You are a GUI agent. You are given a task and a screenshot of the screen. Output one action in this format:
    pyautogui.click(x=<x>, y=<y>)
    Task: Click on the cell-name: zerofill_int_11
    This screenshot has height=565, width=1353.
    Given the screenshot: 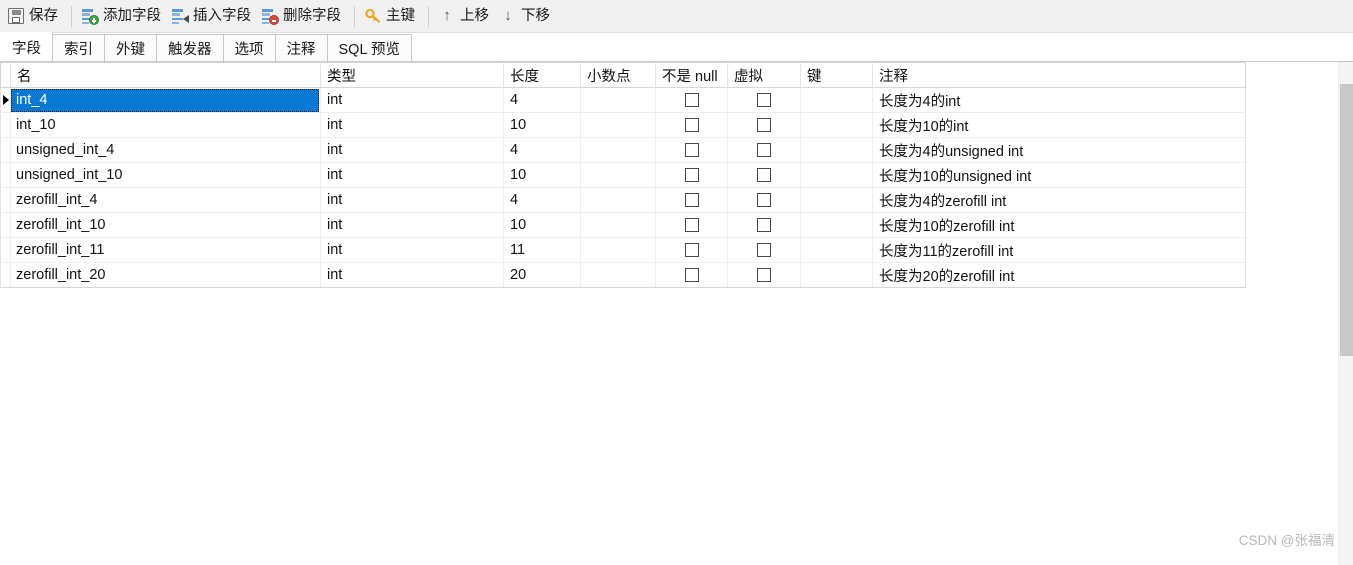 What is the action you would take?
    pyautogui.click(x=165, y=250)
    